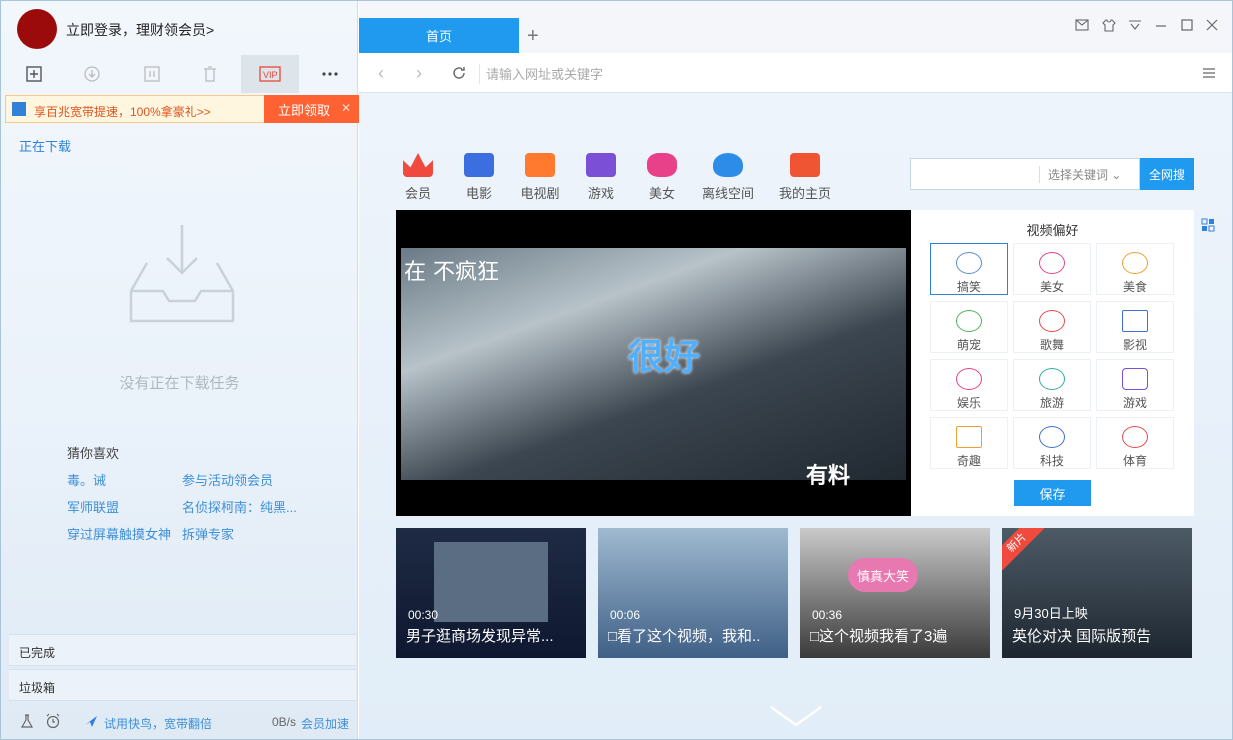 This screenshot has height=740, width=1233. What do you see at coordinates (969, 321) in the screenshot?
I see `pet-icon` at bounding box center [969, 321].